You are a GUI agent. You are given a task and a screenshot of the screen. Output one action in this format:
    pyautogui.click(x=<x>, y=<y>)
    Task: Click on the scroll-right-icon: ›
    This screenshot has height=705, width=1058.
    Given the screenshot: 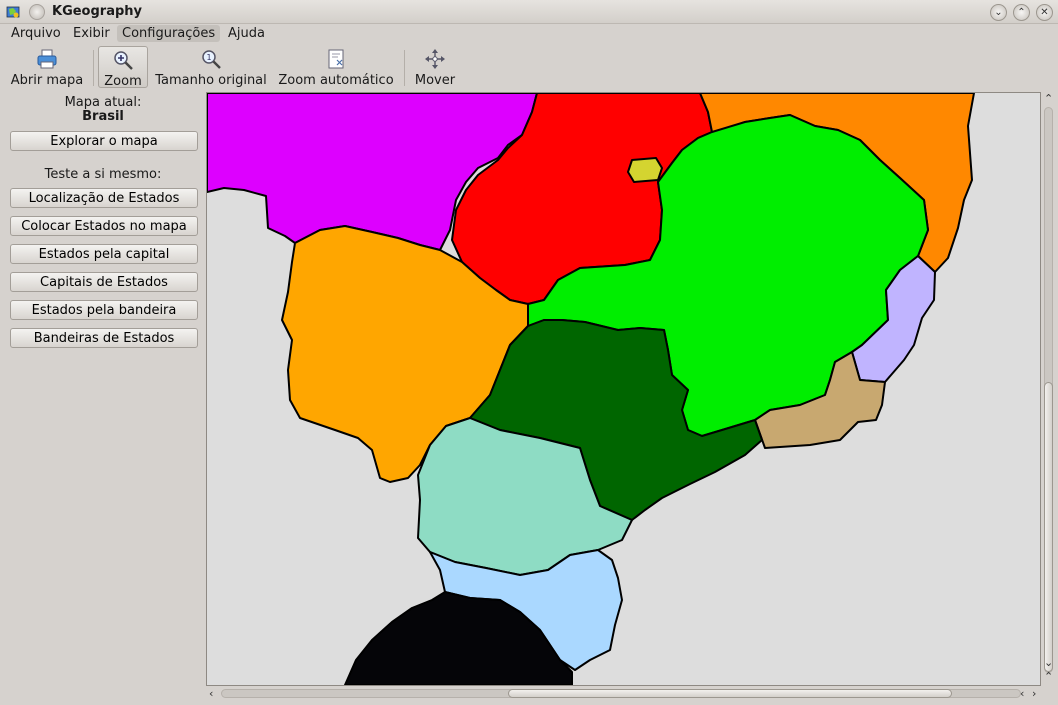 What is the action you would take?
    pyautogui.click(x=1034, y=693)
    